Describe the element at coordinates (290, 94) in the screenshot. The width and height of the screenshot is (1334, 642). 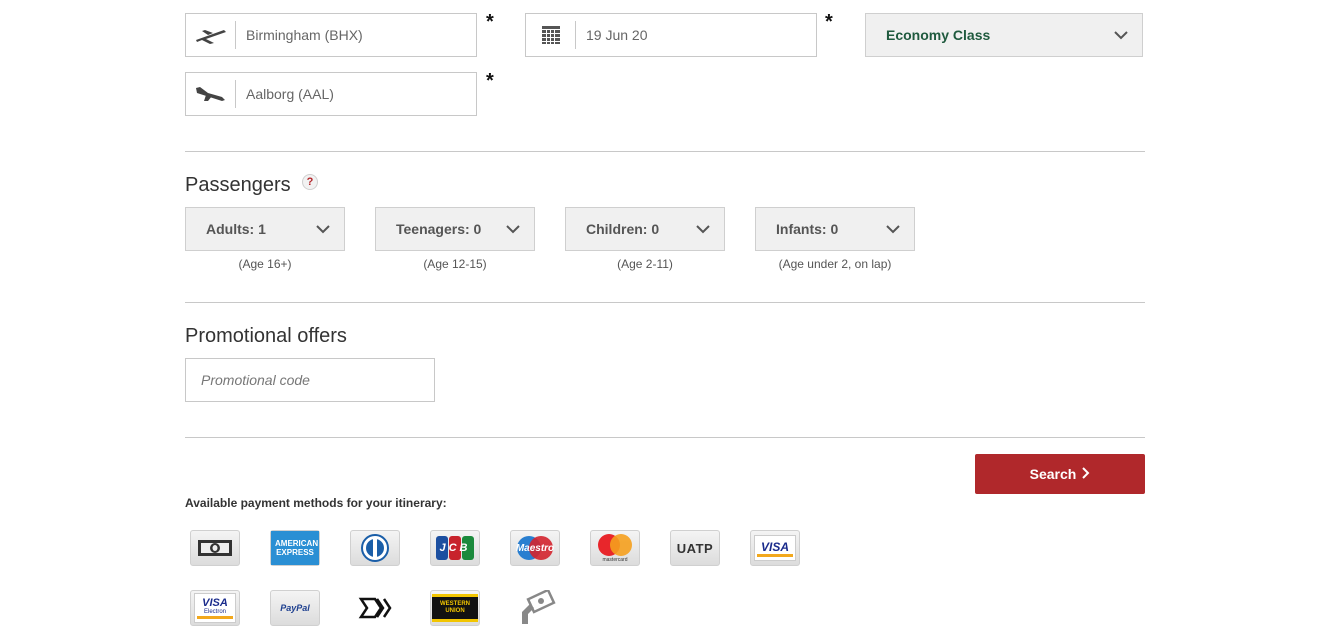
I see `destination-value: Aalborg (AAL)` at that location.